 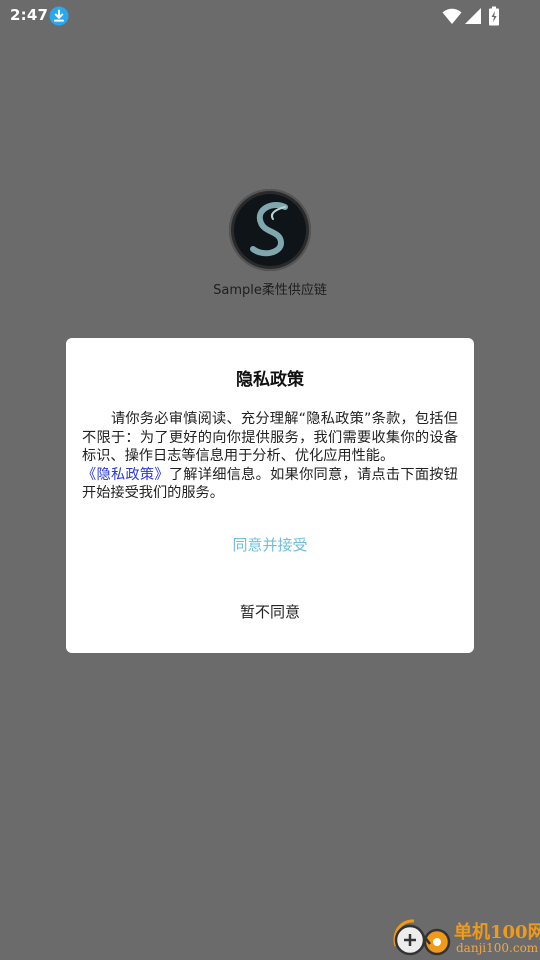 What do you see at coordinates (29, 15) in the screenshot?
I see `status-time: 2:47` at bounding box center [29, 15].